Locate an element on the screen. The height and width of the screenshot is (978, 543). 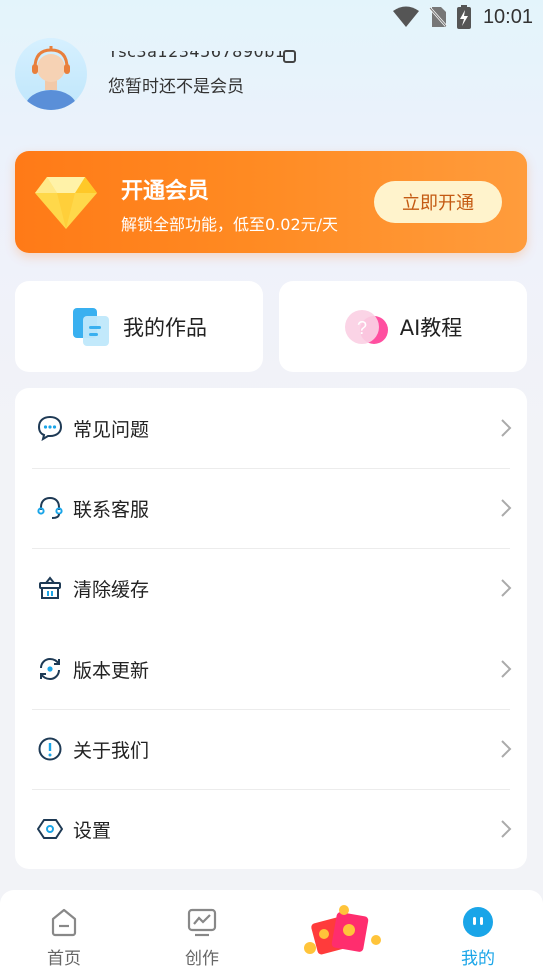
menu-item-settings: 设置 is located at coordinates (271, 829).